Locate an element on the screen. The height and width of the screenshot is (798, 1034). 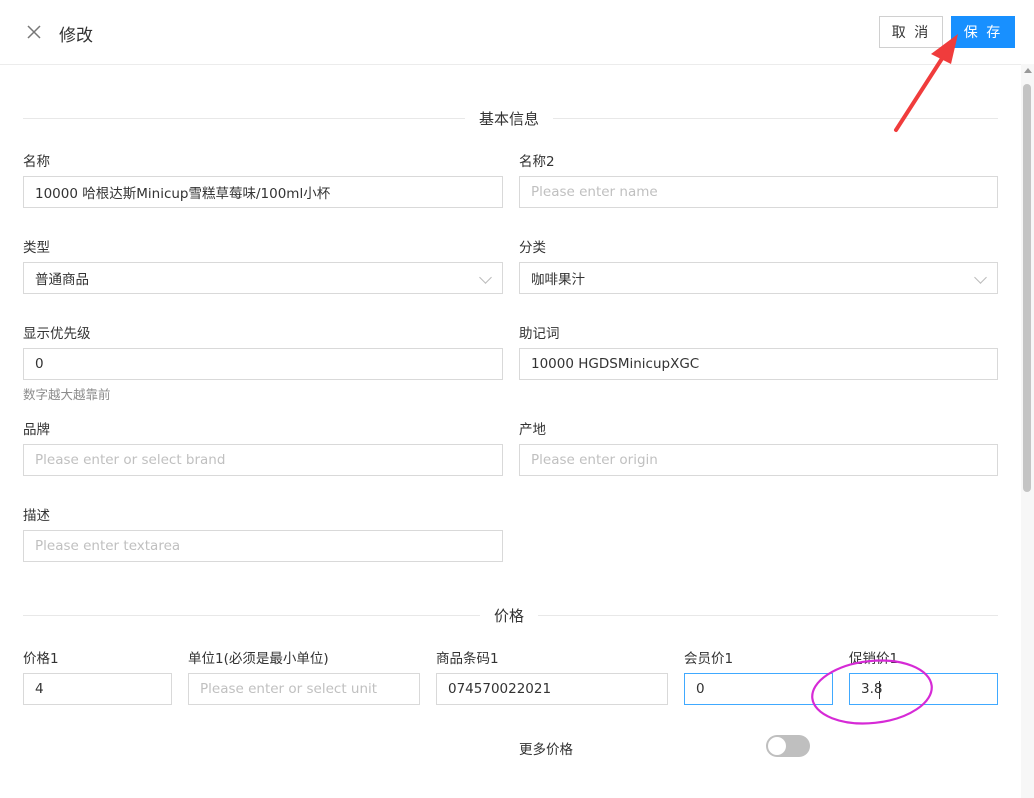
description-textarea: Please enter textarea is located at coordinates (263, 546).